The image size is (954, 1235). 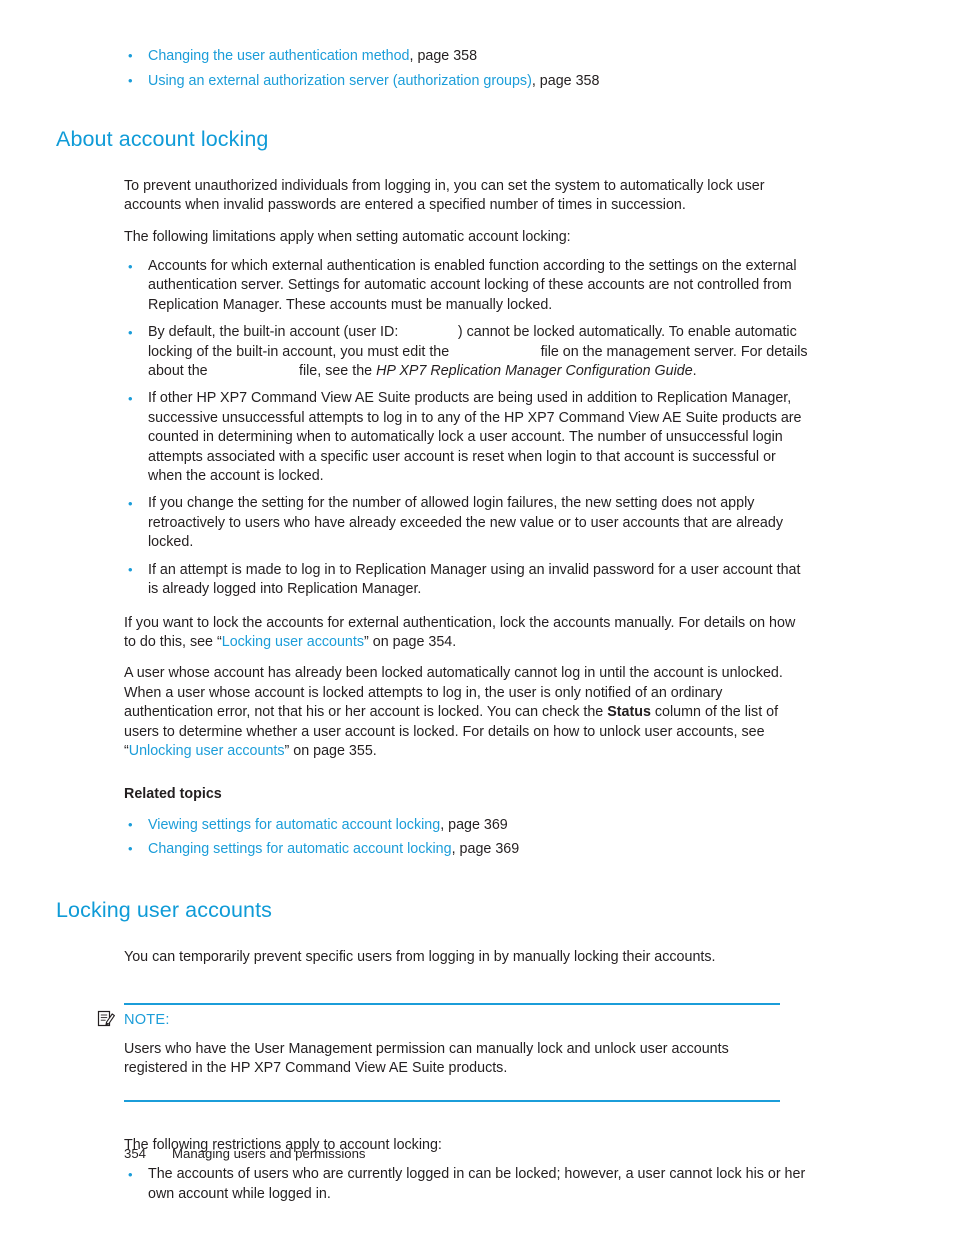 What do you see at coordinates (162, 139) in the screenshot?
I see `heading-about-account-locking: About account locking` at bounding box center [162, 139].